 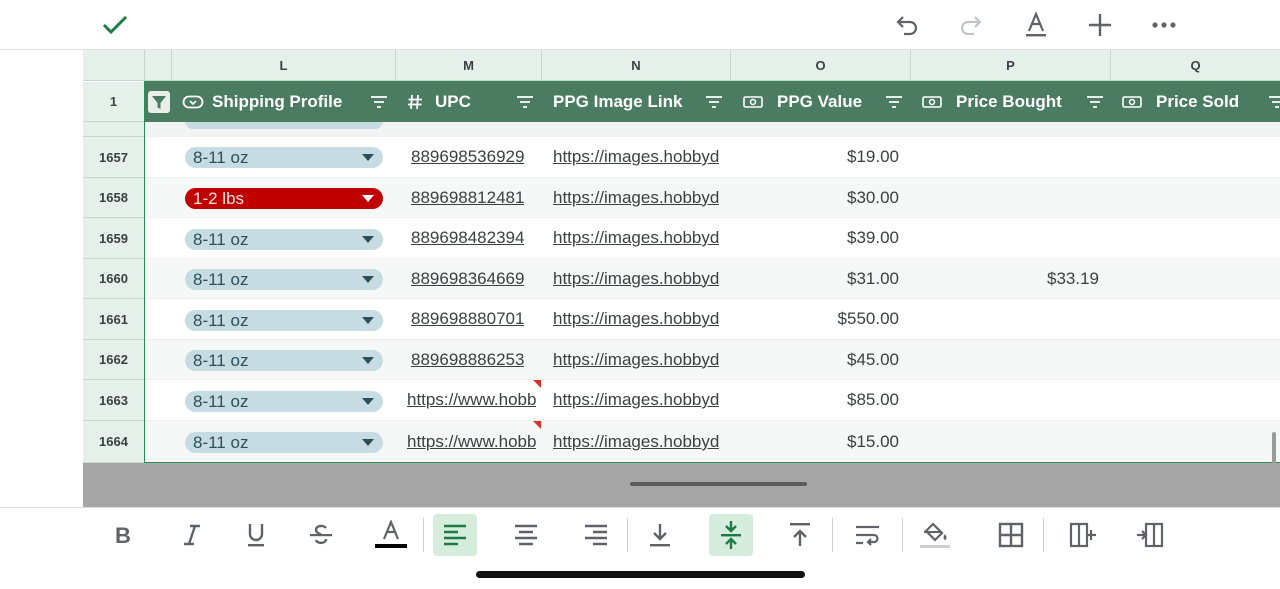 I want to click on valign-top-icon, so click(x=800, y=535).